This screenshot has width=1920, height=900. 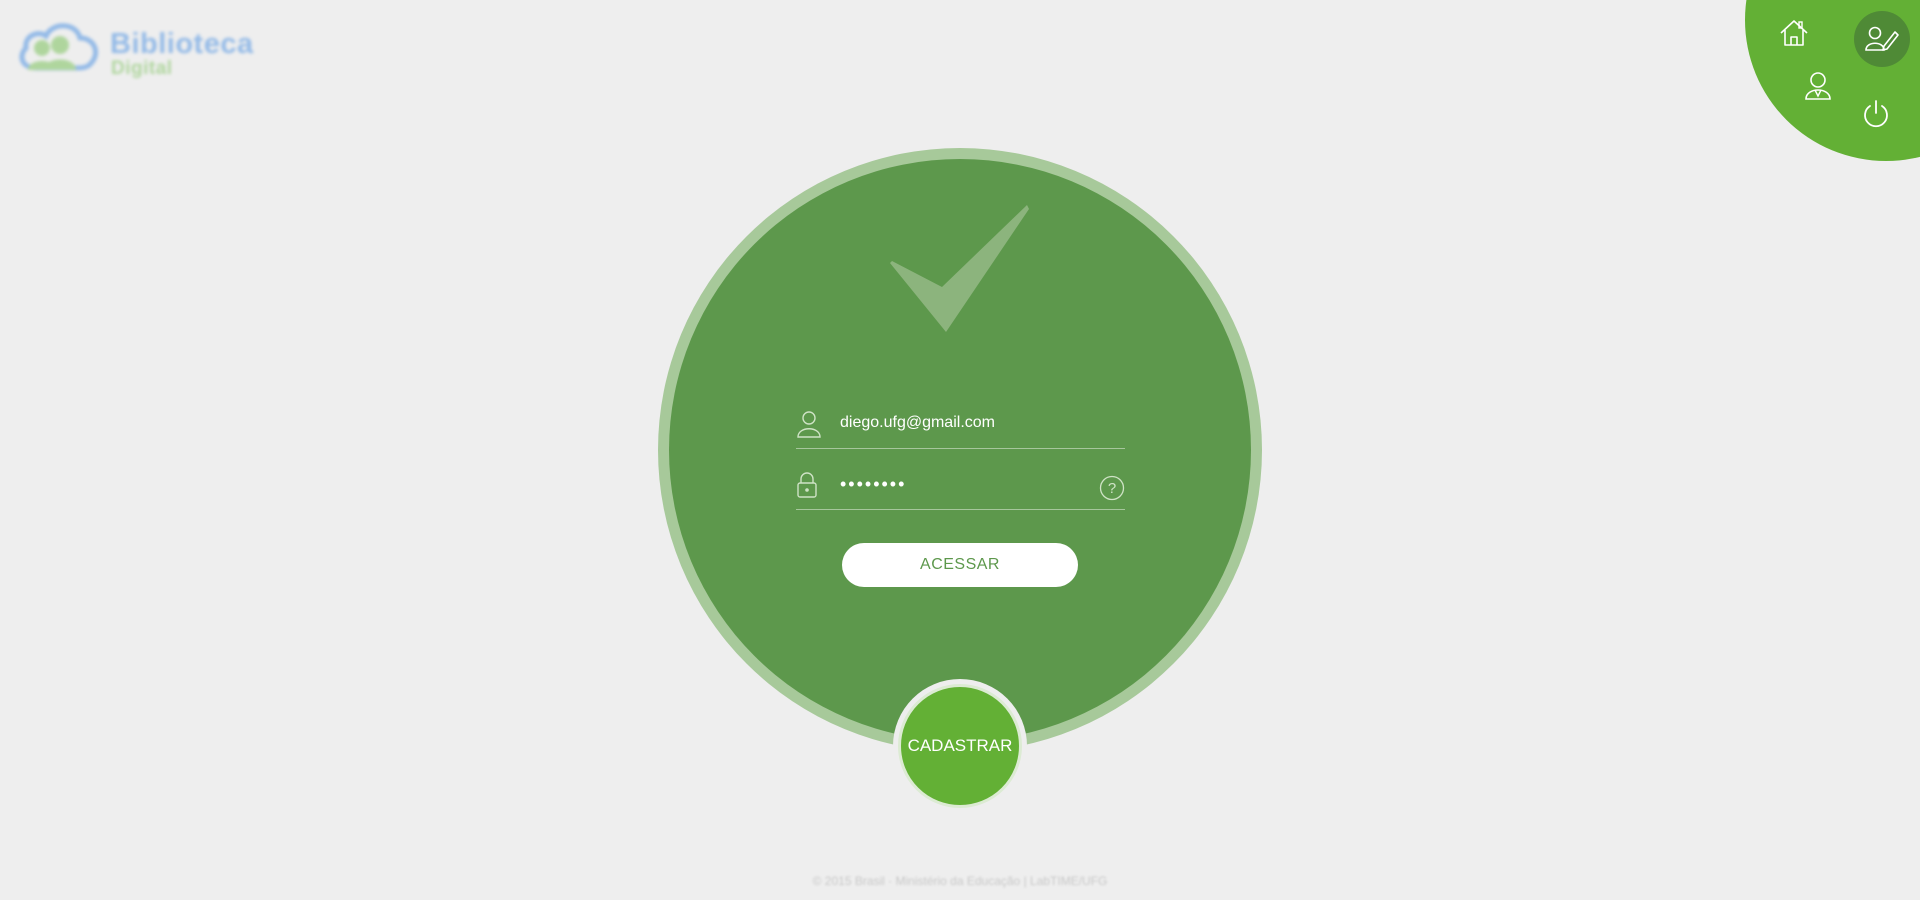 I want to click on nav-user-button, so click(x=1818, y=86).